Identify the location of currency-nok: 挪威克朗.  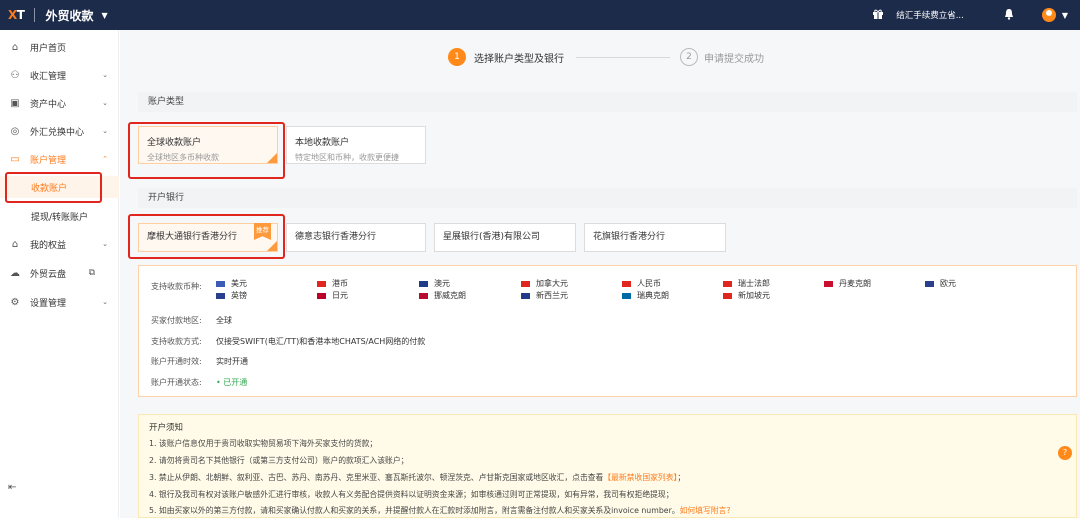
(442, 295).